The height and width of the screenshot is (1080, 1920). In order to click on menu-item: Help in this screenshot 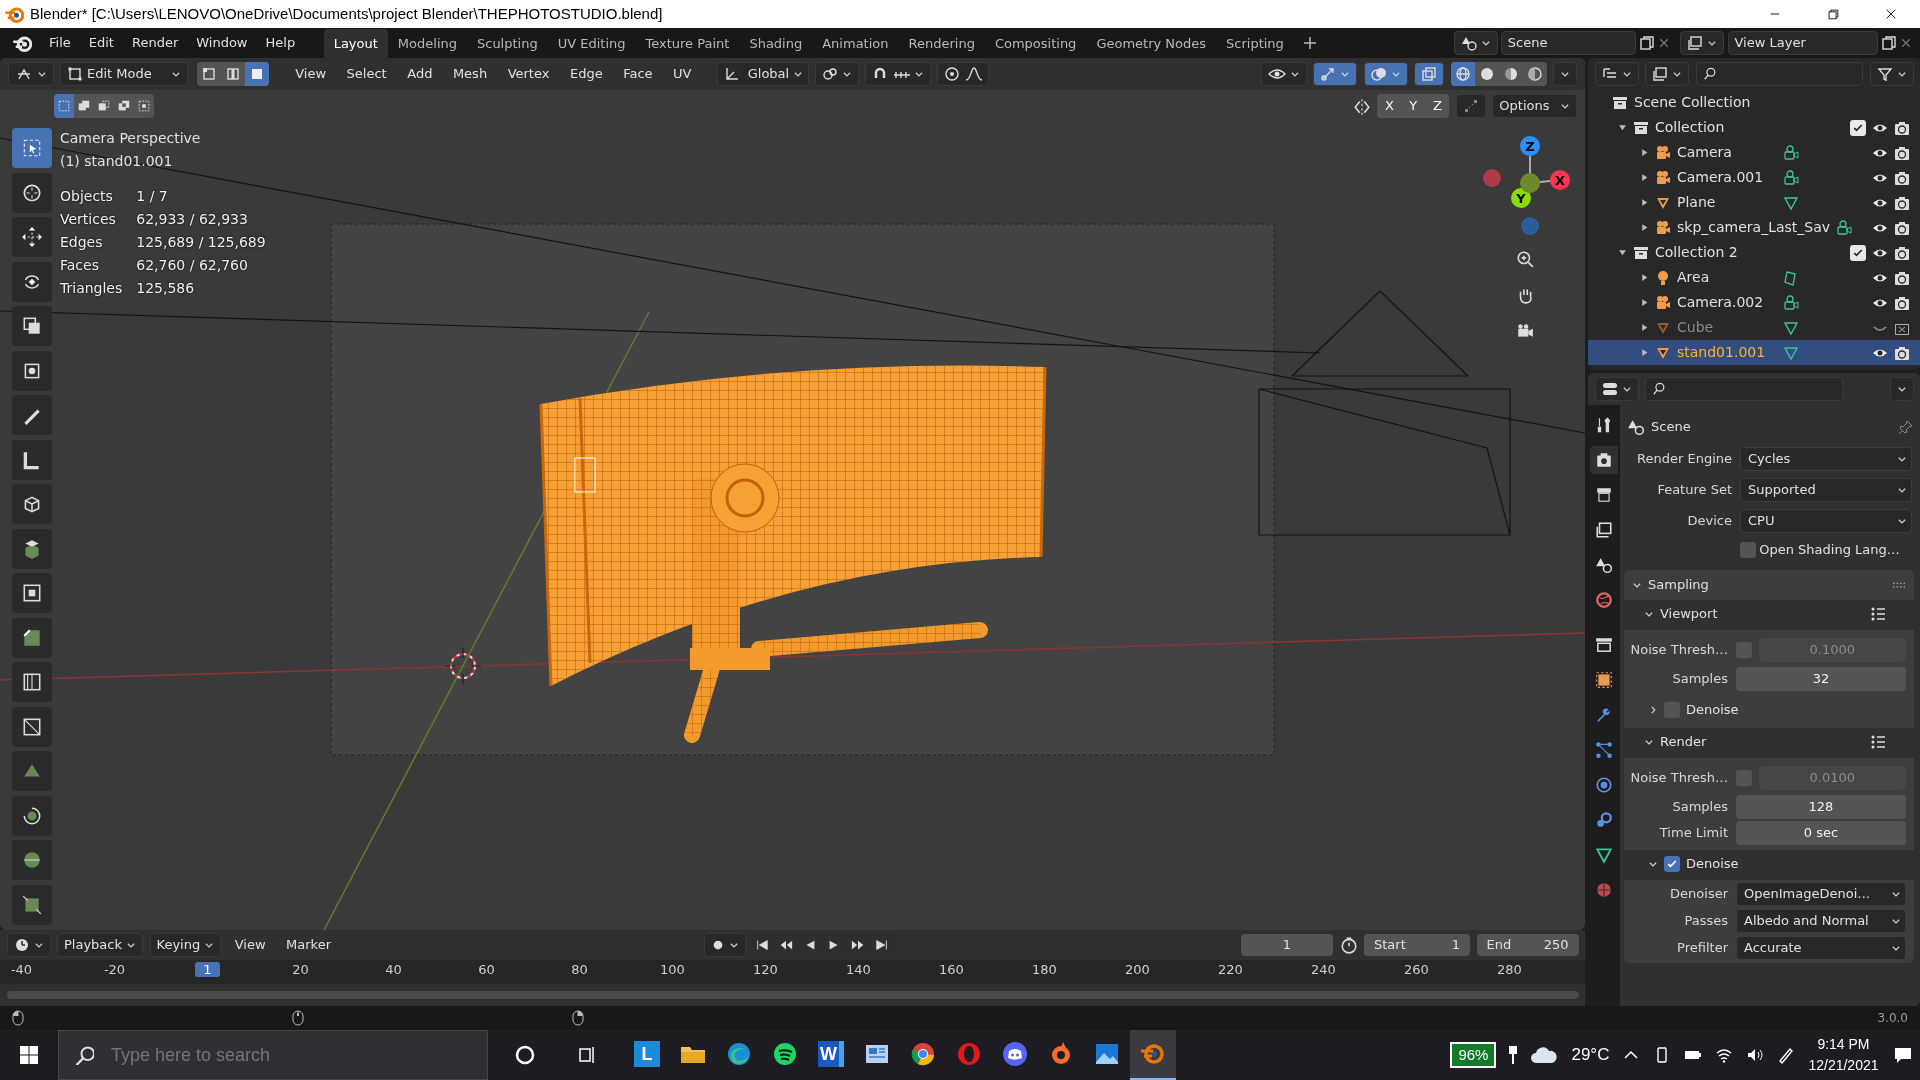, I will do `click(280, 43)`.